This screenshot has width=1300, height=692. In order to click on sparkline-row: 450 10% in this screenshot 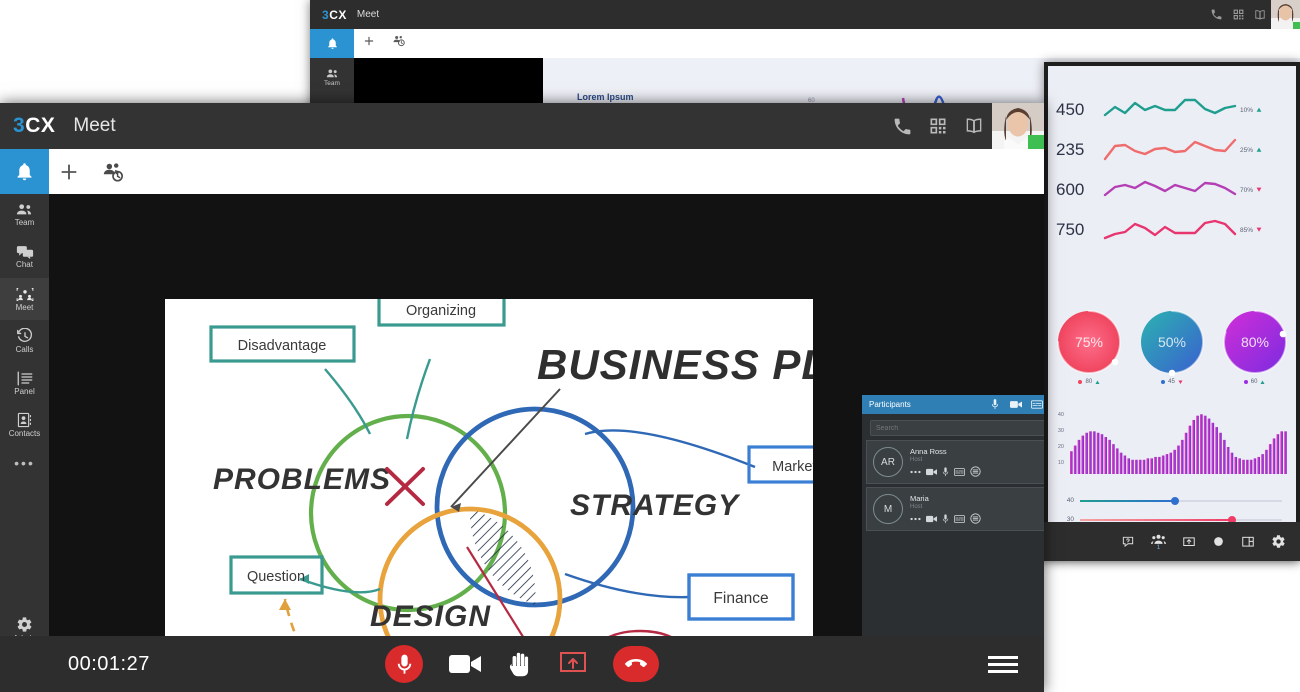, I will do `click(1172, 110)`.